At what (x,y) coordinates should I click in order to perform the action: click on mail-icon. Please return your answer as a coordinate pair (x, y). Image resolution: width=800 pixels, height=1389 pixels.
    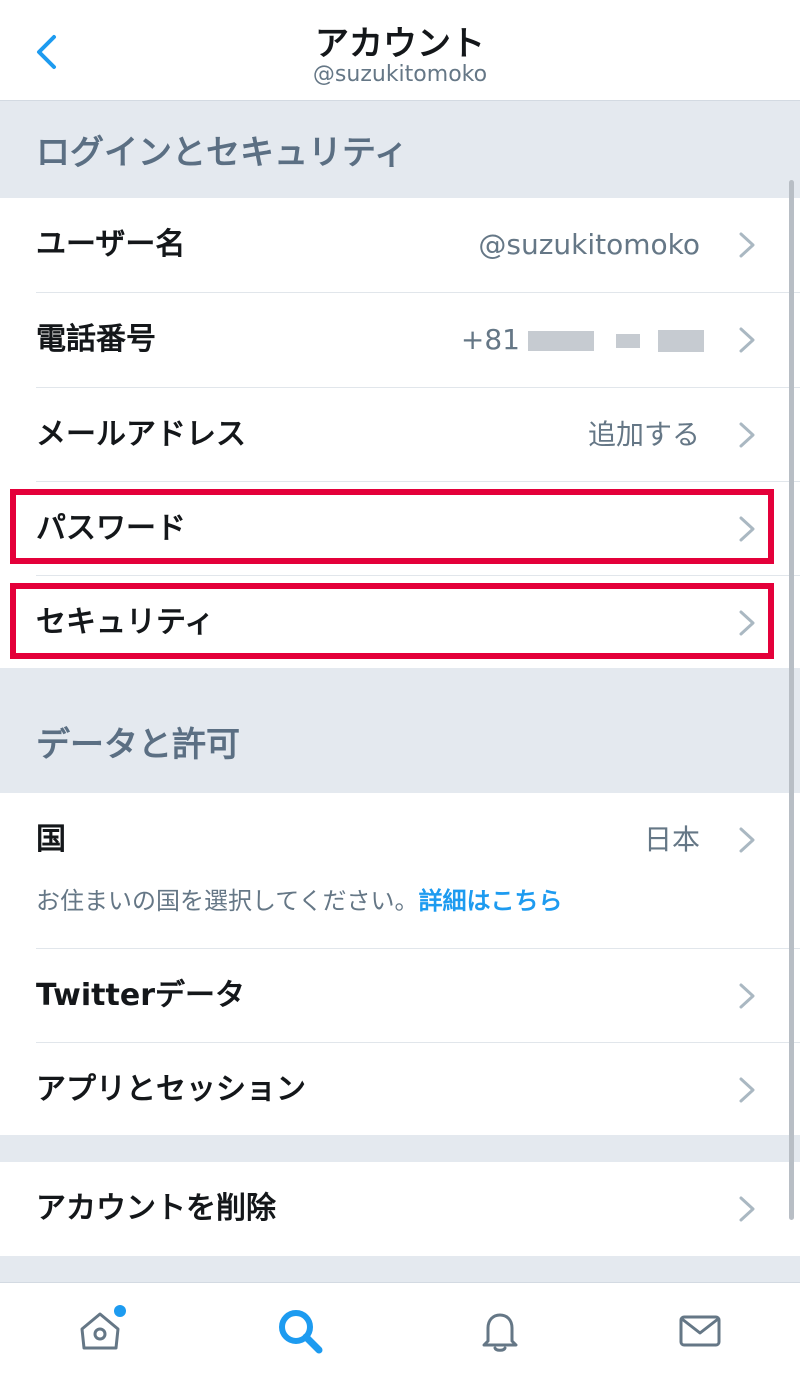
    Looking at the image, I should click on (700, 1331).